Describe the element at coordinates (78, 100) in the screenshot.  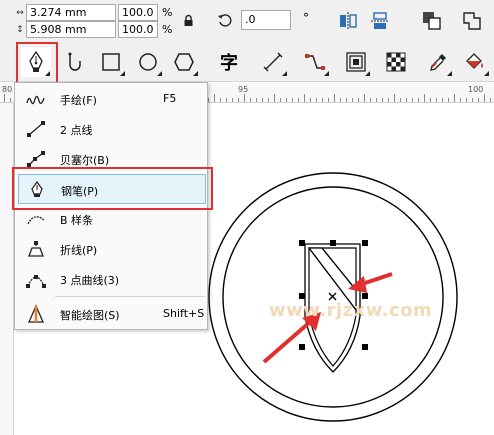
I see `menu-item-label: 手绘(F)` at that location.